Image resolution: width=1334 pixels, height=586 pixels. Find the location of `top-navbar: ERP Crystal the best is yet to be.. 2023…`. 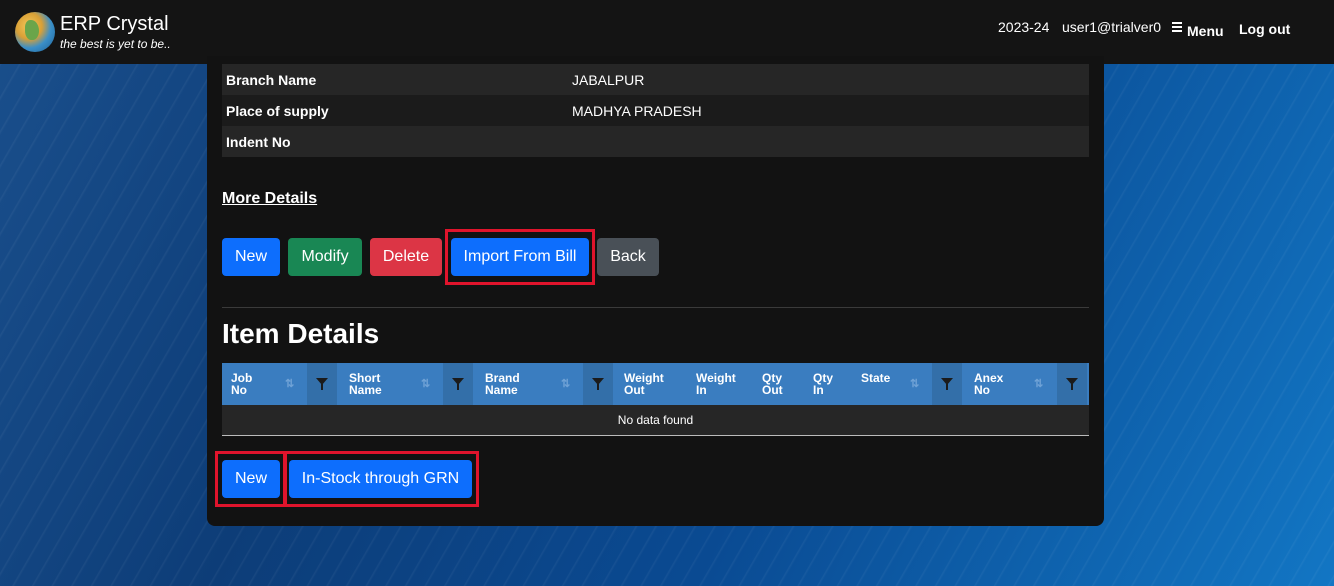

top-navbar: ERP Crystal the best is yet to be.. 2023… is located at coordinates (667, 32).